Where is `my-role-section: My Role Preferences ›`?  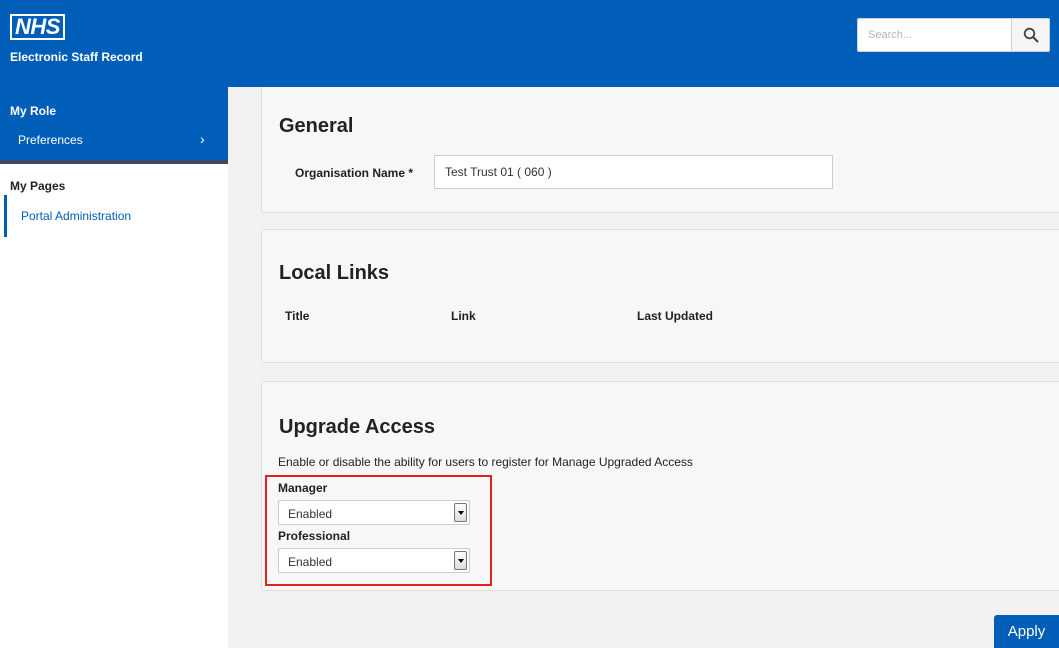 my-role-section: My Role Preferences › is located at coordinates (114, 125).